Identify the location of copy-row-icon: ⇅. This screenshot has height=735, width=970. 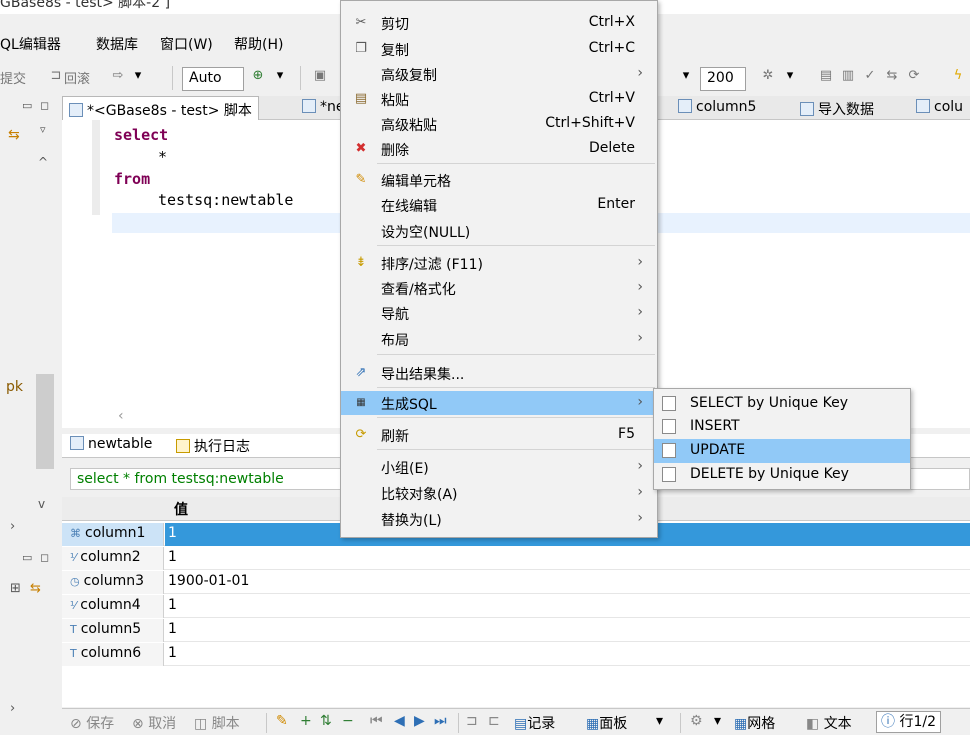
(326, 721).